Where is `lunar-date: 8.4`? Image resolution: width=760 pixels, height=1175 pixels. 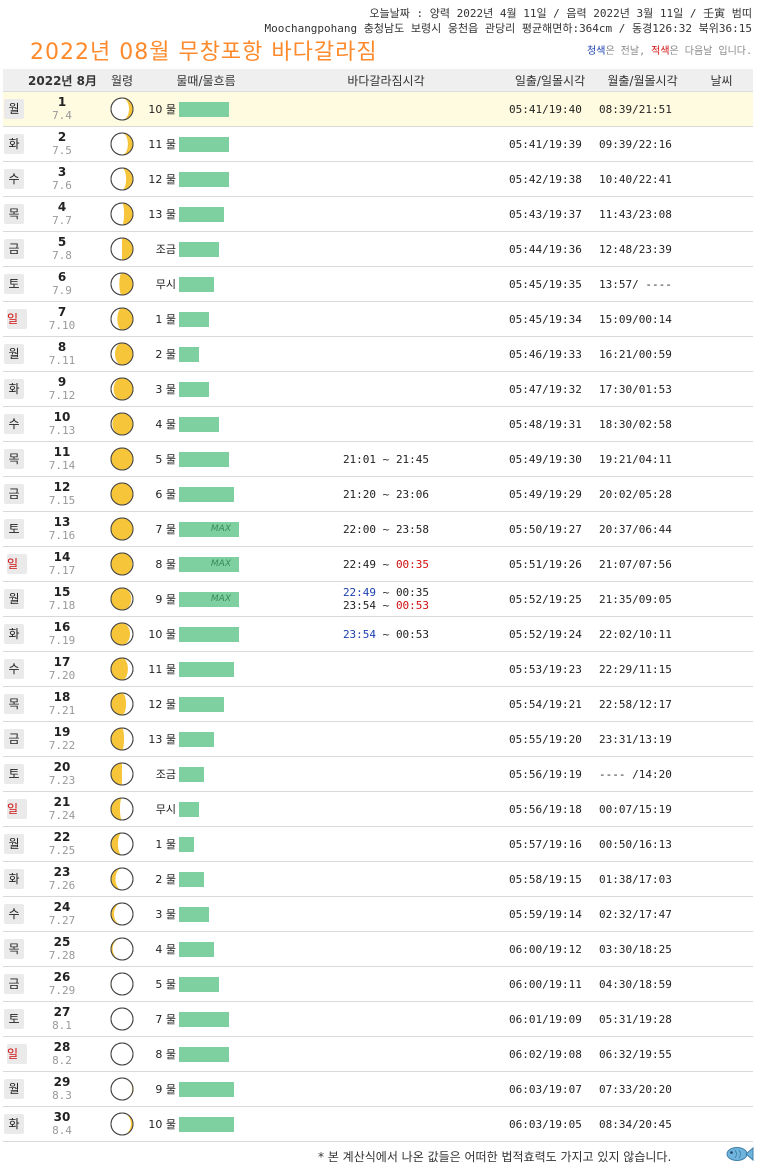 lunar-date: 8.4 is located at coordinates (62, 1130).